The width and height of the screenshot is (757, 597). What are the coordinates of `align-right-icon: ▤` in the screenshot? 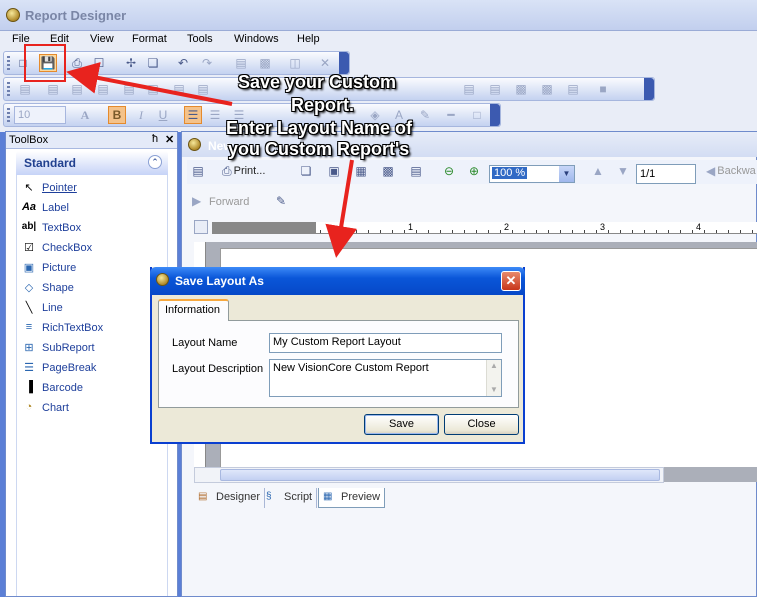 It's located at (77, 89).